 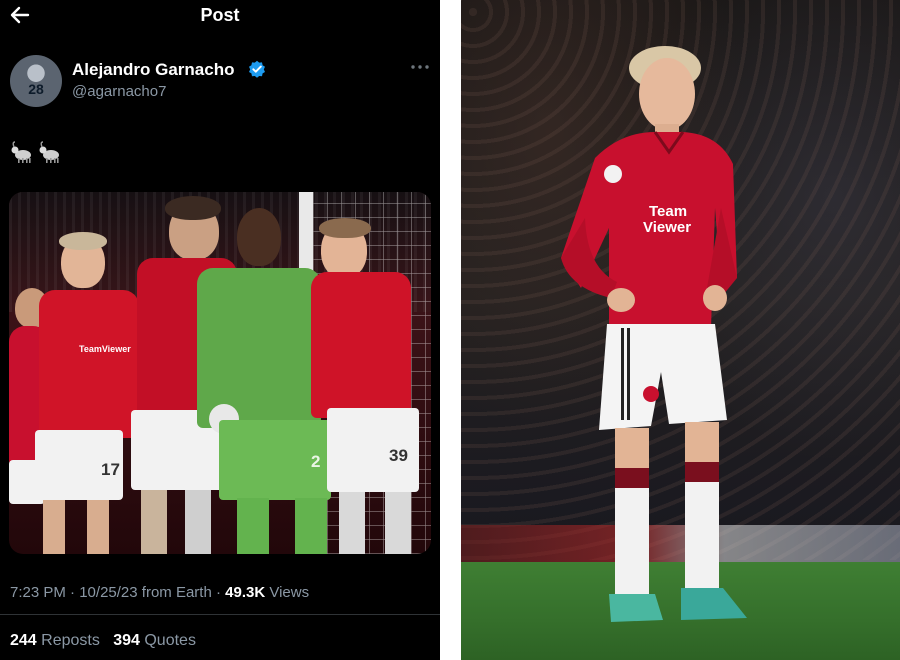 I want to click on page-title: Post, so click(x=220, y=15).